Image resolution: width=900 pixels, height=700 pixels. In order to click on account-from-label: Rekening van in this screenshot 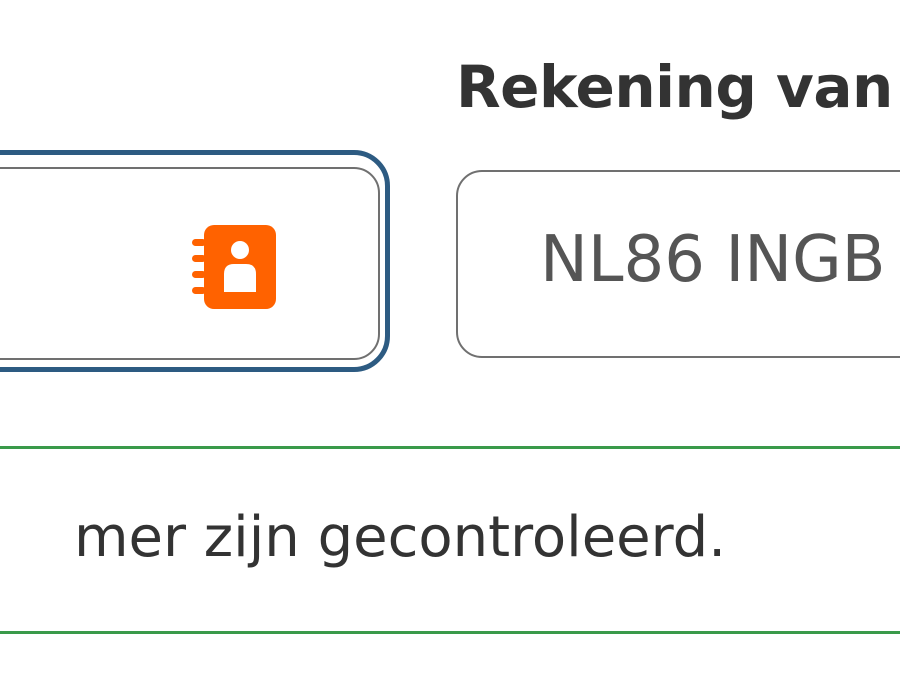, I will do `click(674, 87)`.